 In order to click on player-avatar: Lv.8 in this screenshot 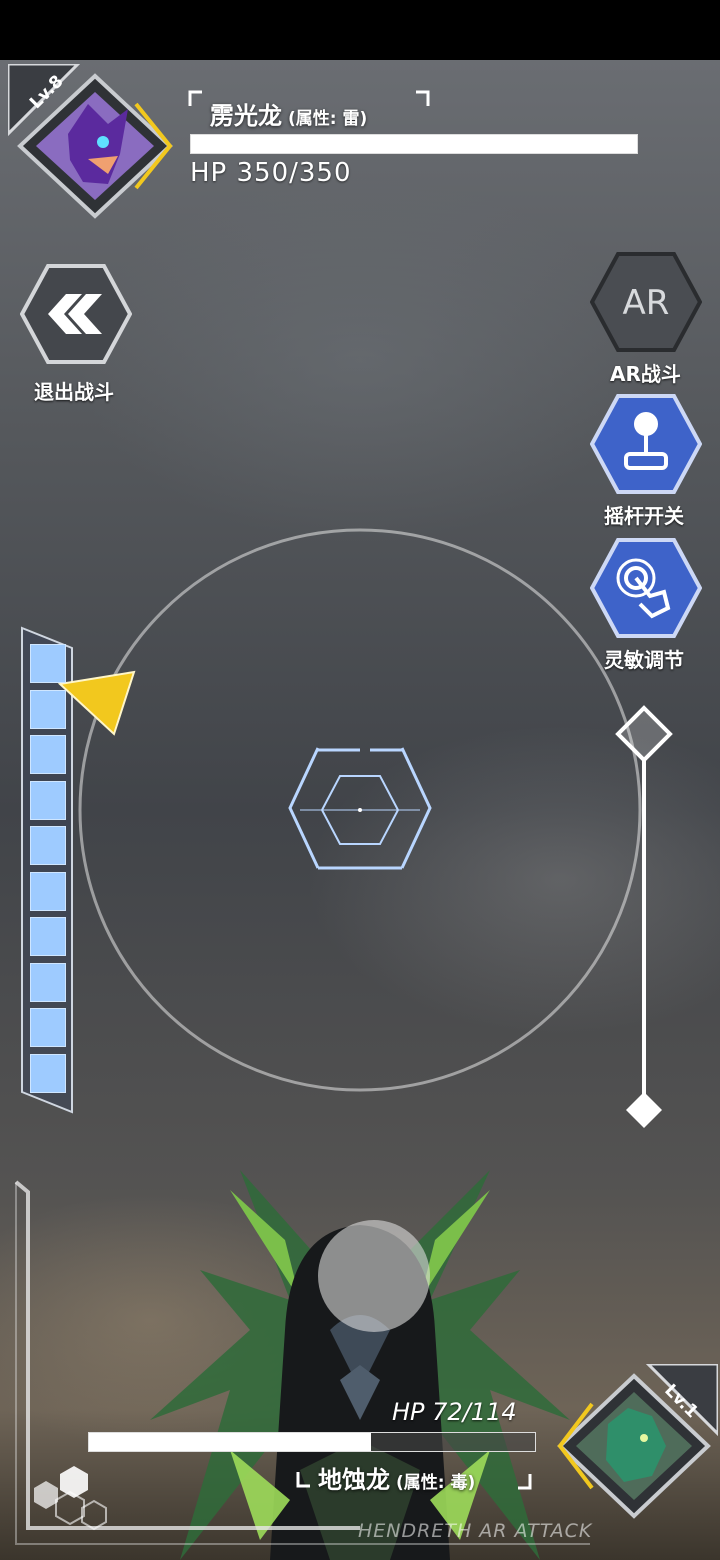, I will do `click(90, 141)`.